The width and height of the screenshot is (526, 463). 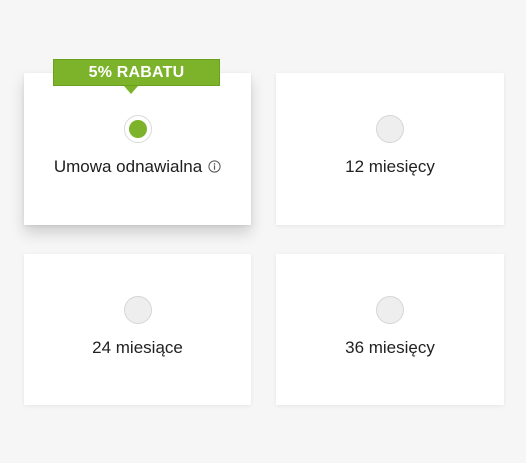 I want to click on option-label: 36 miesięcy, so click(x=390, y=347).